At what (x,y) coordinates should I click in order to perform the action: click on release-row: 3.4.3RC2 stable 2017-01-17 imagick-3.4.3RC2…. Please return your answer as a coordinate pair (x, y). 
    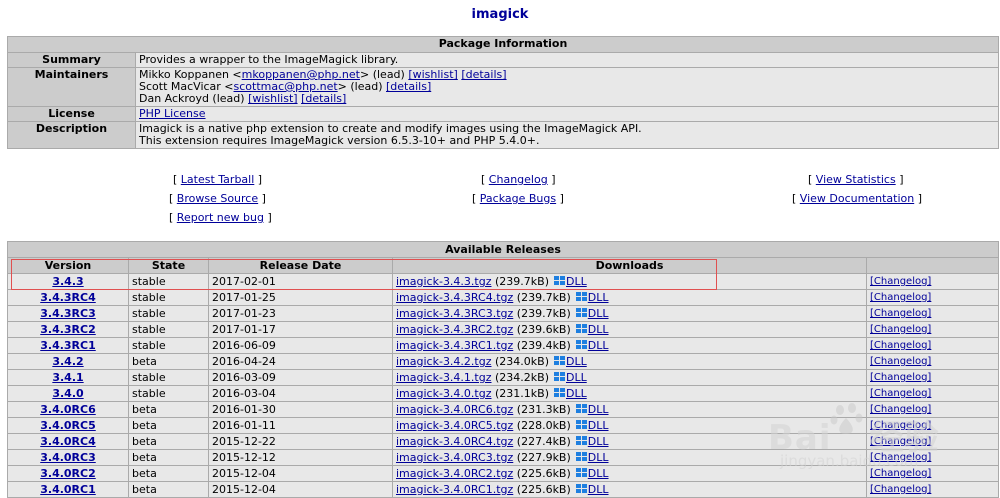
    Looking at the image, I should click on (503, 329).